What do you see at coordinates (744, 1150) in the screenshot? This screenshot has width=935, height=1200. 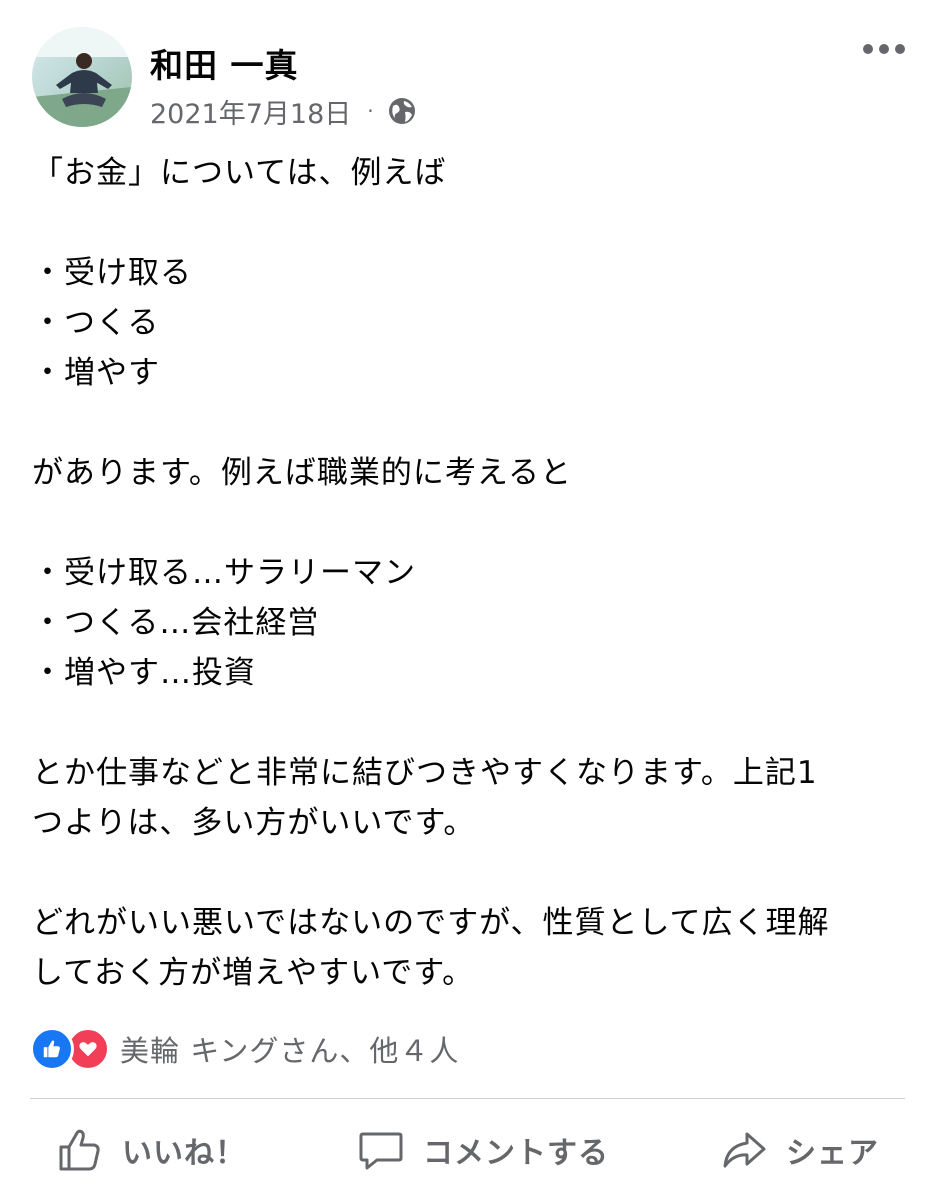 I see `share-icon` at bounding box center [744, 1150].